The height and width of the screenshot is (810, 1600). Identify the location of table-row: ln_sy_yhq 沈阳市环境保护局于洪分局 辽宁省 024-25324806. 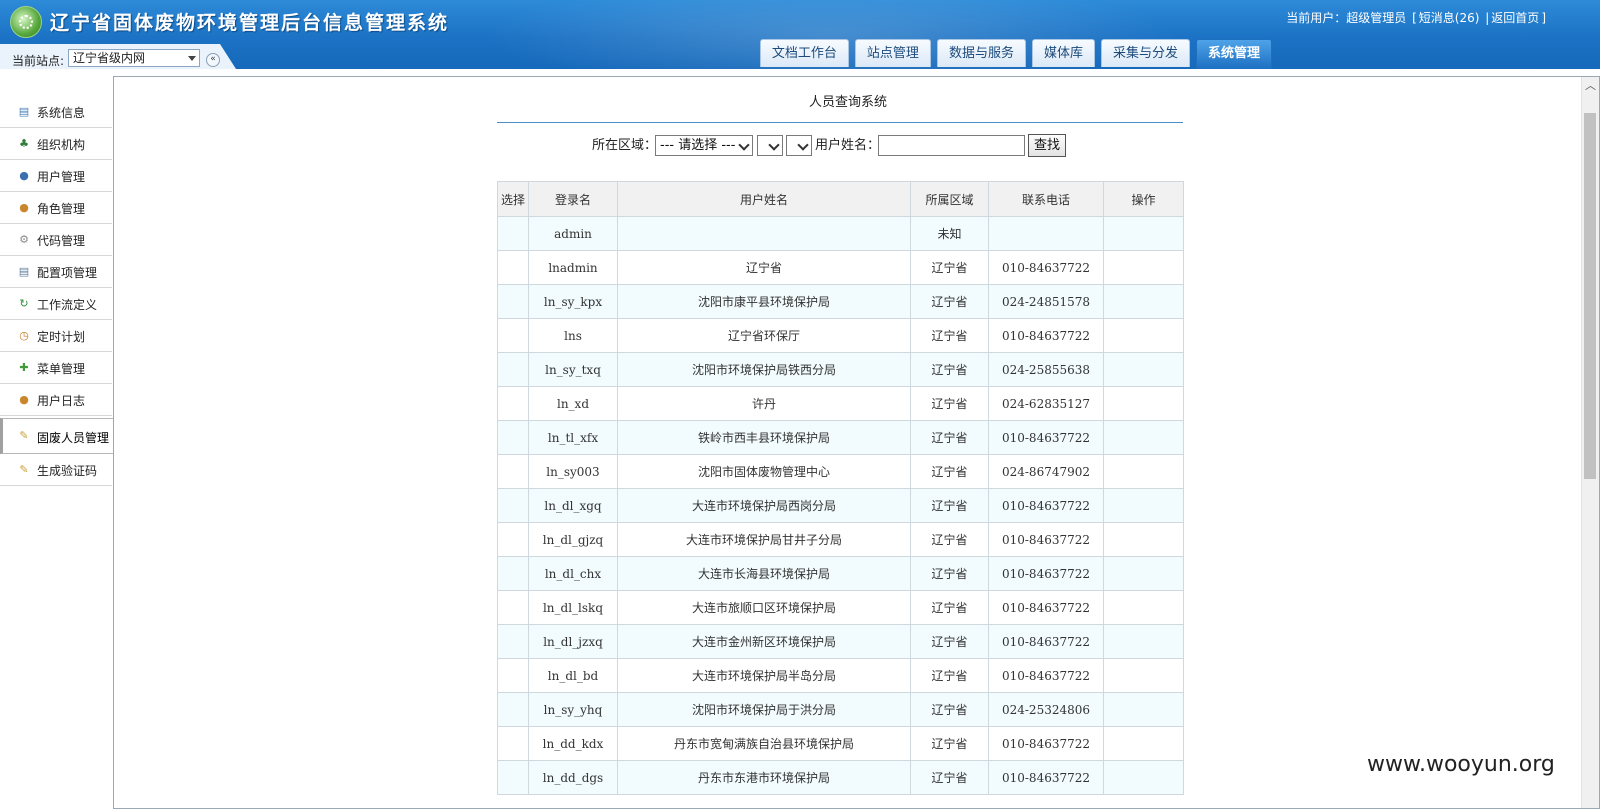
(840, 709).